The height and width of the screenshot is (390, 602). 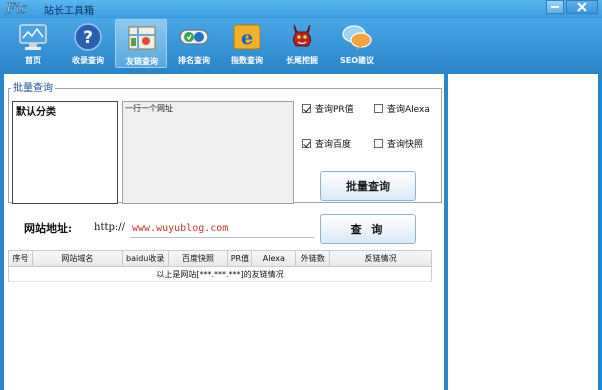 What do you see at coordinates (33, 86) in the screenshot?
I see `batch-query-title: 批量查询` at bounding box center [33, 86].